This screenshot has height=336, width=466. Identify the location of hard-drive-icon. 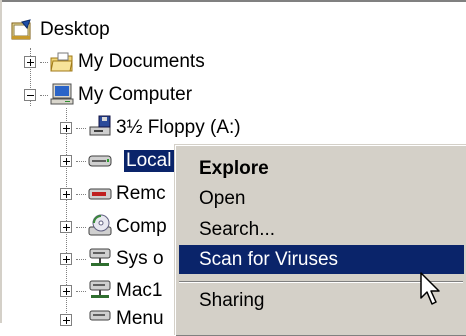
(100, 161).